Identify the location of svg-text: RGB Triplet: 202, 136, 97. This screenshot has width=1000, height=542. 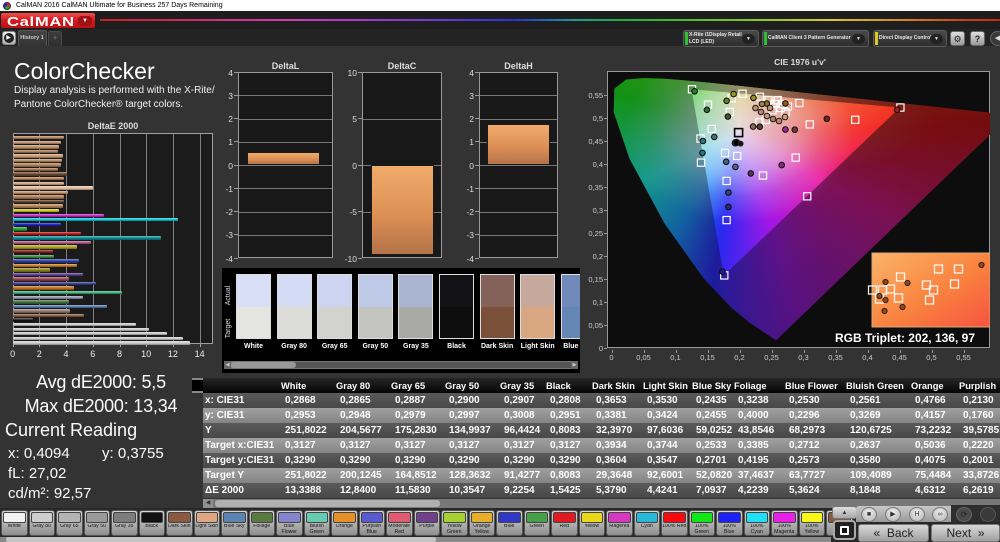
(904, 338).